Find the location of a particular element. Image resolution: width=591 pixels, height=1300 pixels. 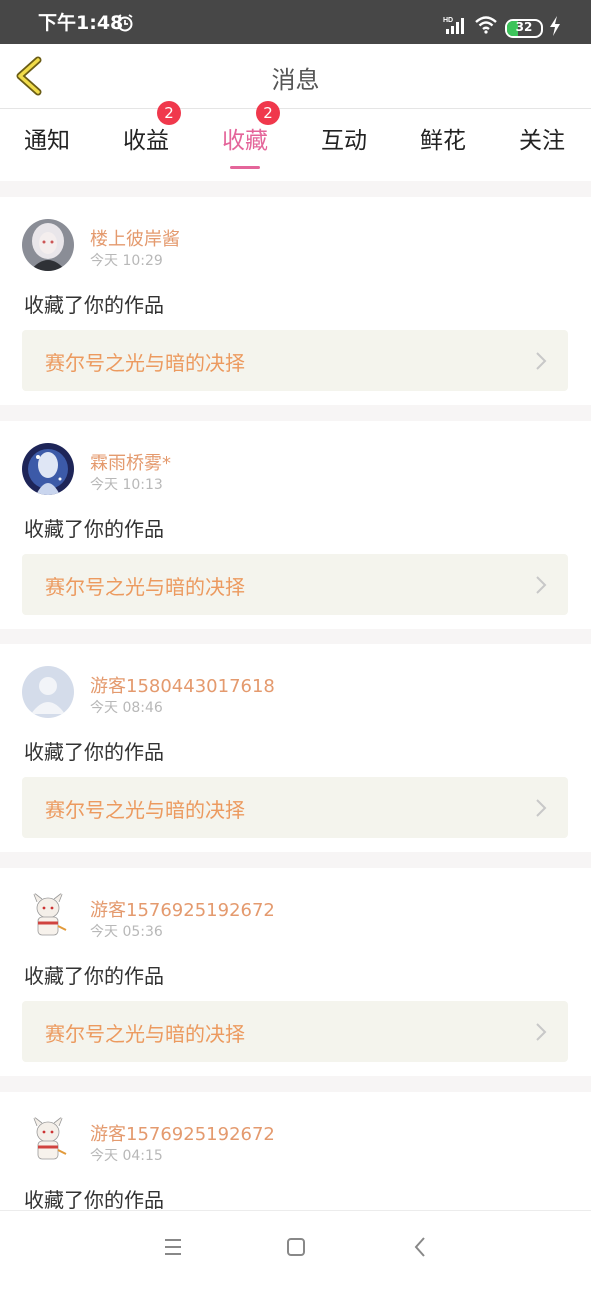

wifi-icon is located at coordinates (486, 25).